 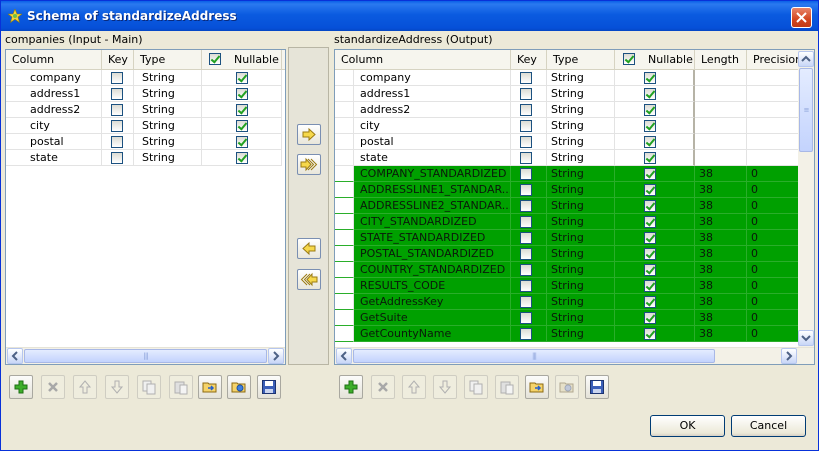 What do you see at coordinates (806, 198) in the screenshot?
I see `vertical-scrollbar: ≡` at bounding box center [806, 198].